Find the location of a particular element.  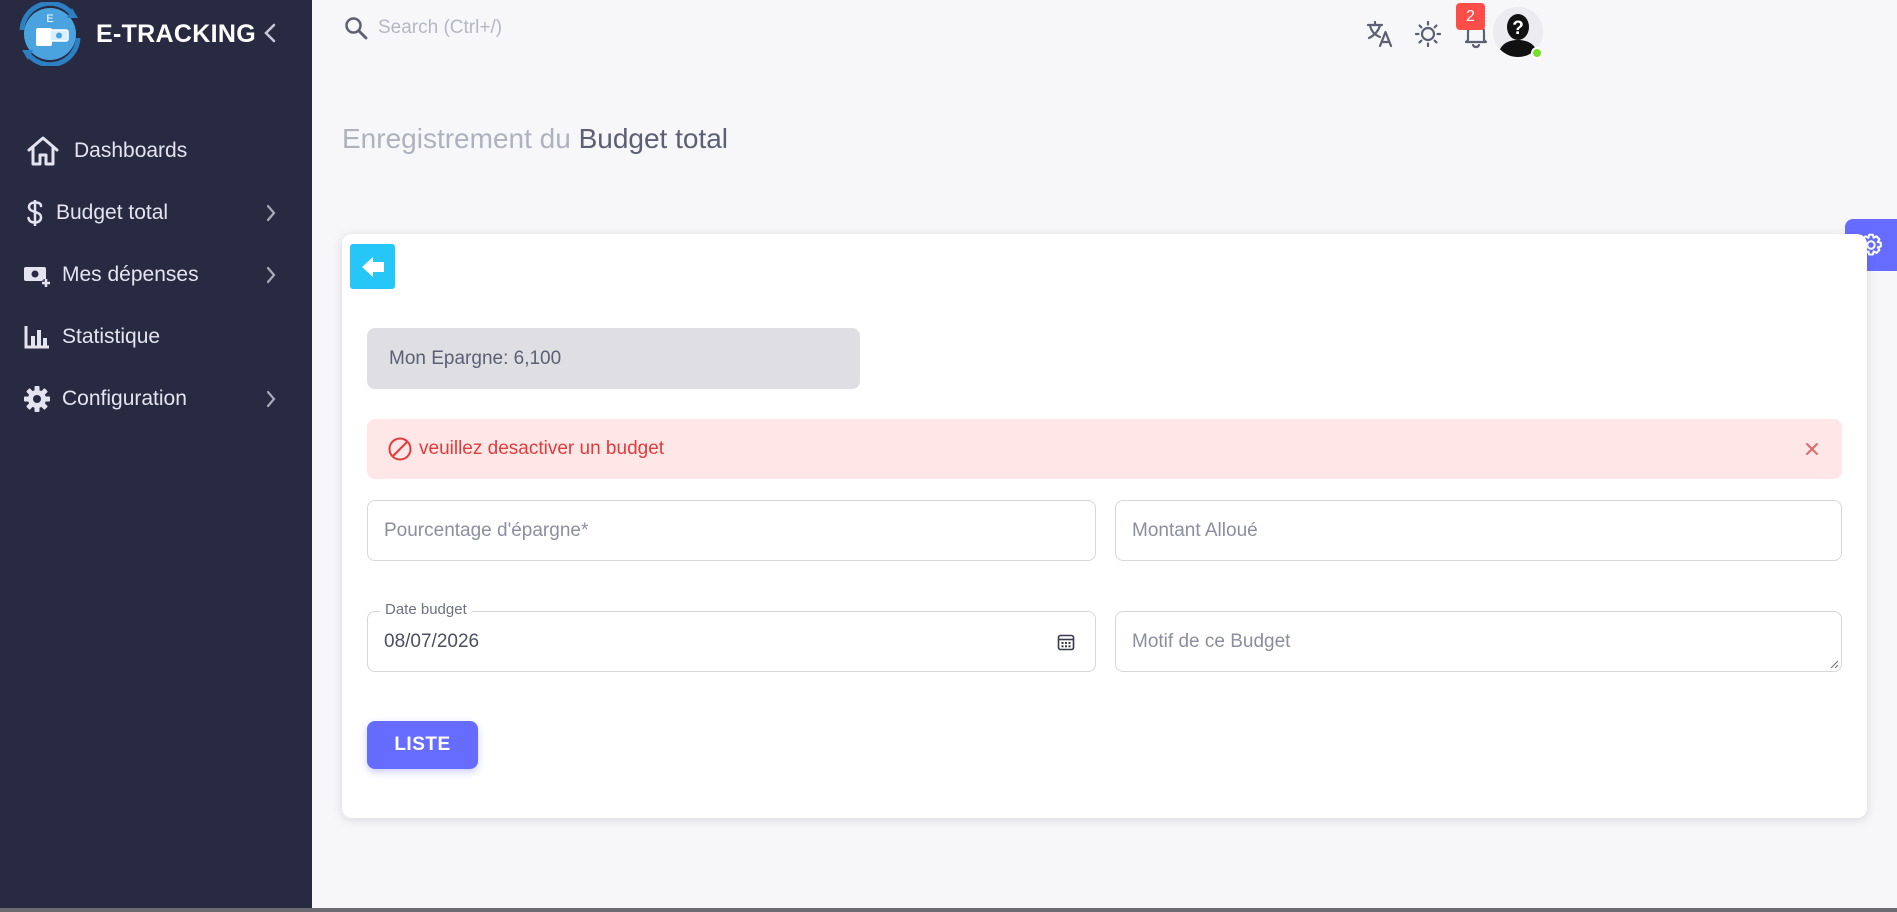

sidebar-item-label: Statistique is located at coordinates (111, 336).